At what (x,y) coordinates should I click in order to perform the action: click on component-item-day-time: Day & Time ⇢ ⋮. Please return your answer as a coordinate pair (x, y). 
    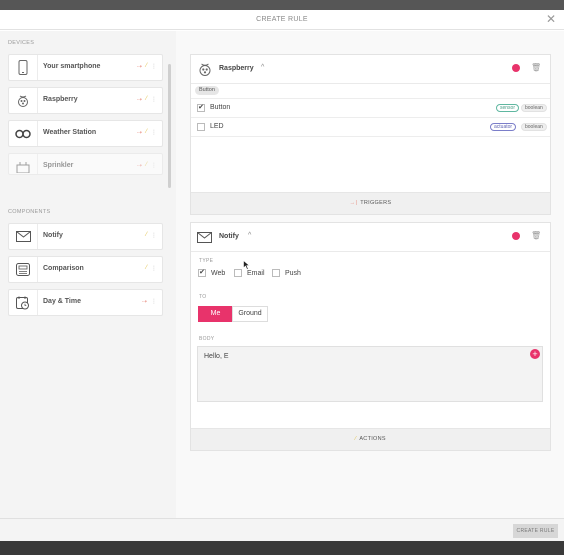
    Looking at the image, I should click on (85, 302).